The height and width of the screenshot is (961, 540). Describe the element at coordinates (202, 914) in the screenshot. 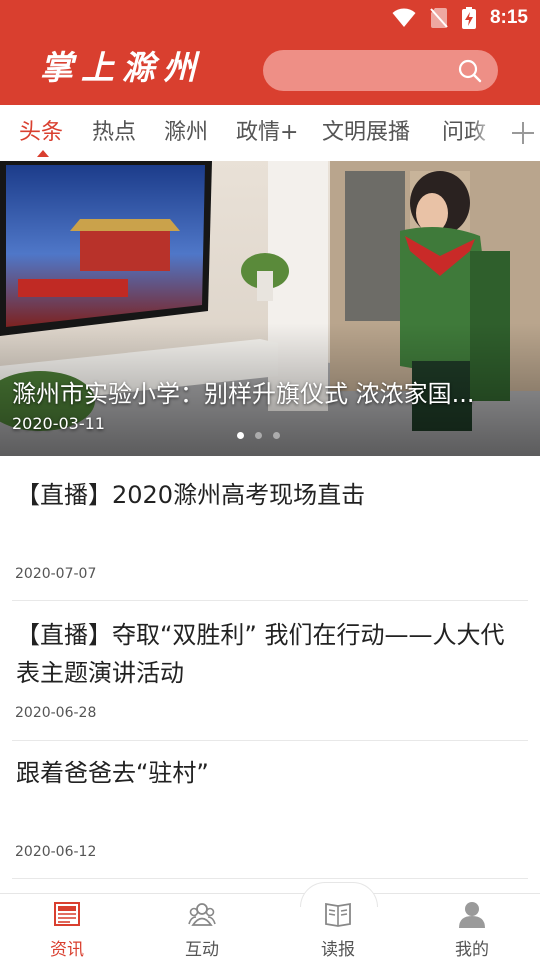

I see `group-icon` at that location.